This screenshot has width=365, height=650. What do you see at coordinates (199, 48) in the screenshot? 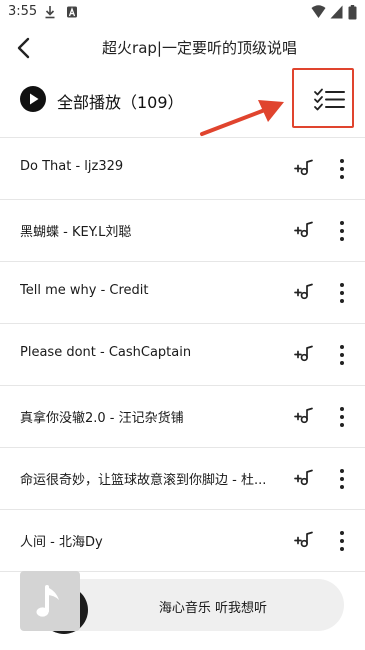
I see `page-title: 超火rap|一定要听的顶级说唱` at bounding box center [199, 48].